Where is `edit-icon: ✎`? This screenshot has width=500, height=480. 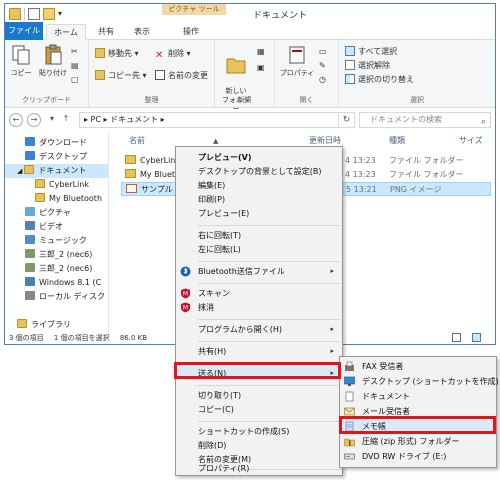 edit-icon: ✎ is located at coordinates (322, 66).